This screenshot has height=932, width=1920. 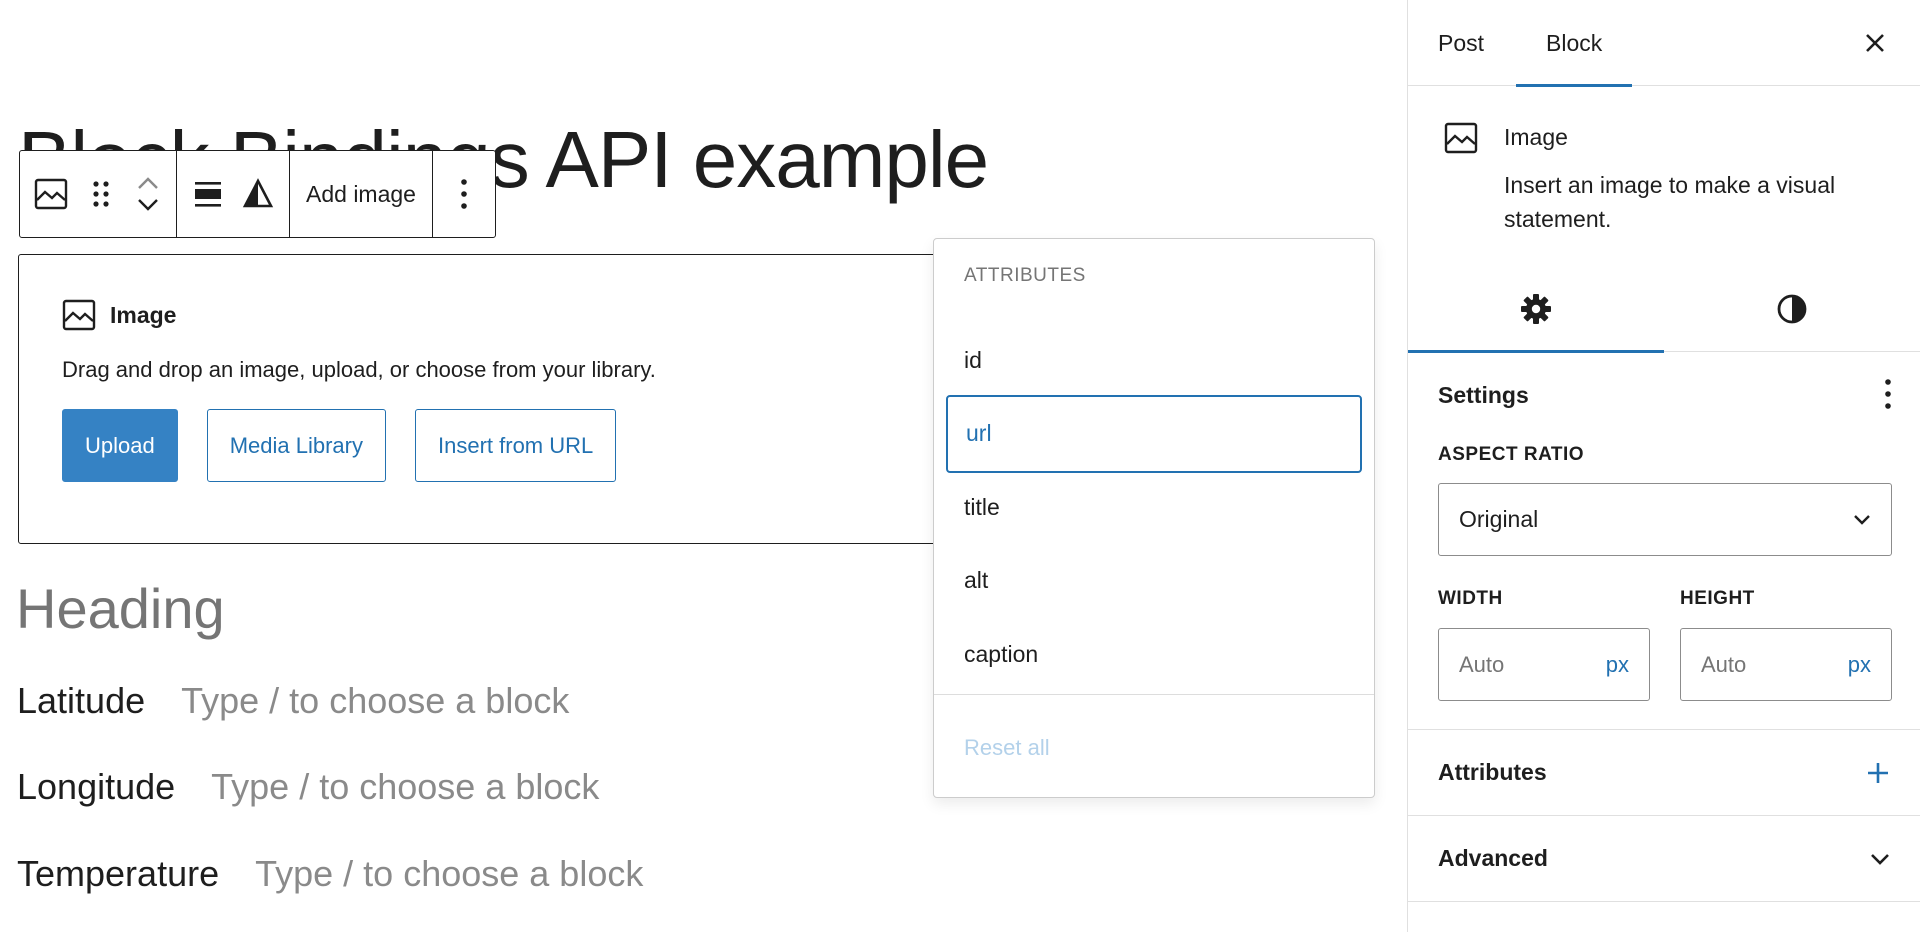 I want to click on paragraph-row-temperature: Temperature Type / to choose a block, so click(x=330, y=874).